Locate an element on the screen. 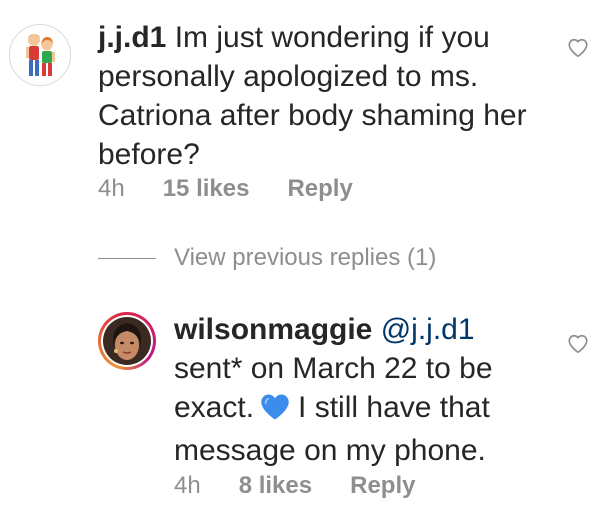  reply-username: wilsonmaggie is located at coordinates (273, 329).